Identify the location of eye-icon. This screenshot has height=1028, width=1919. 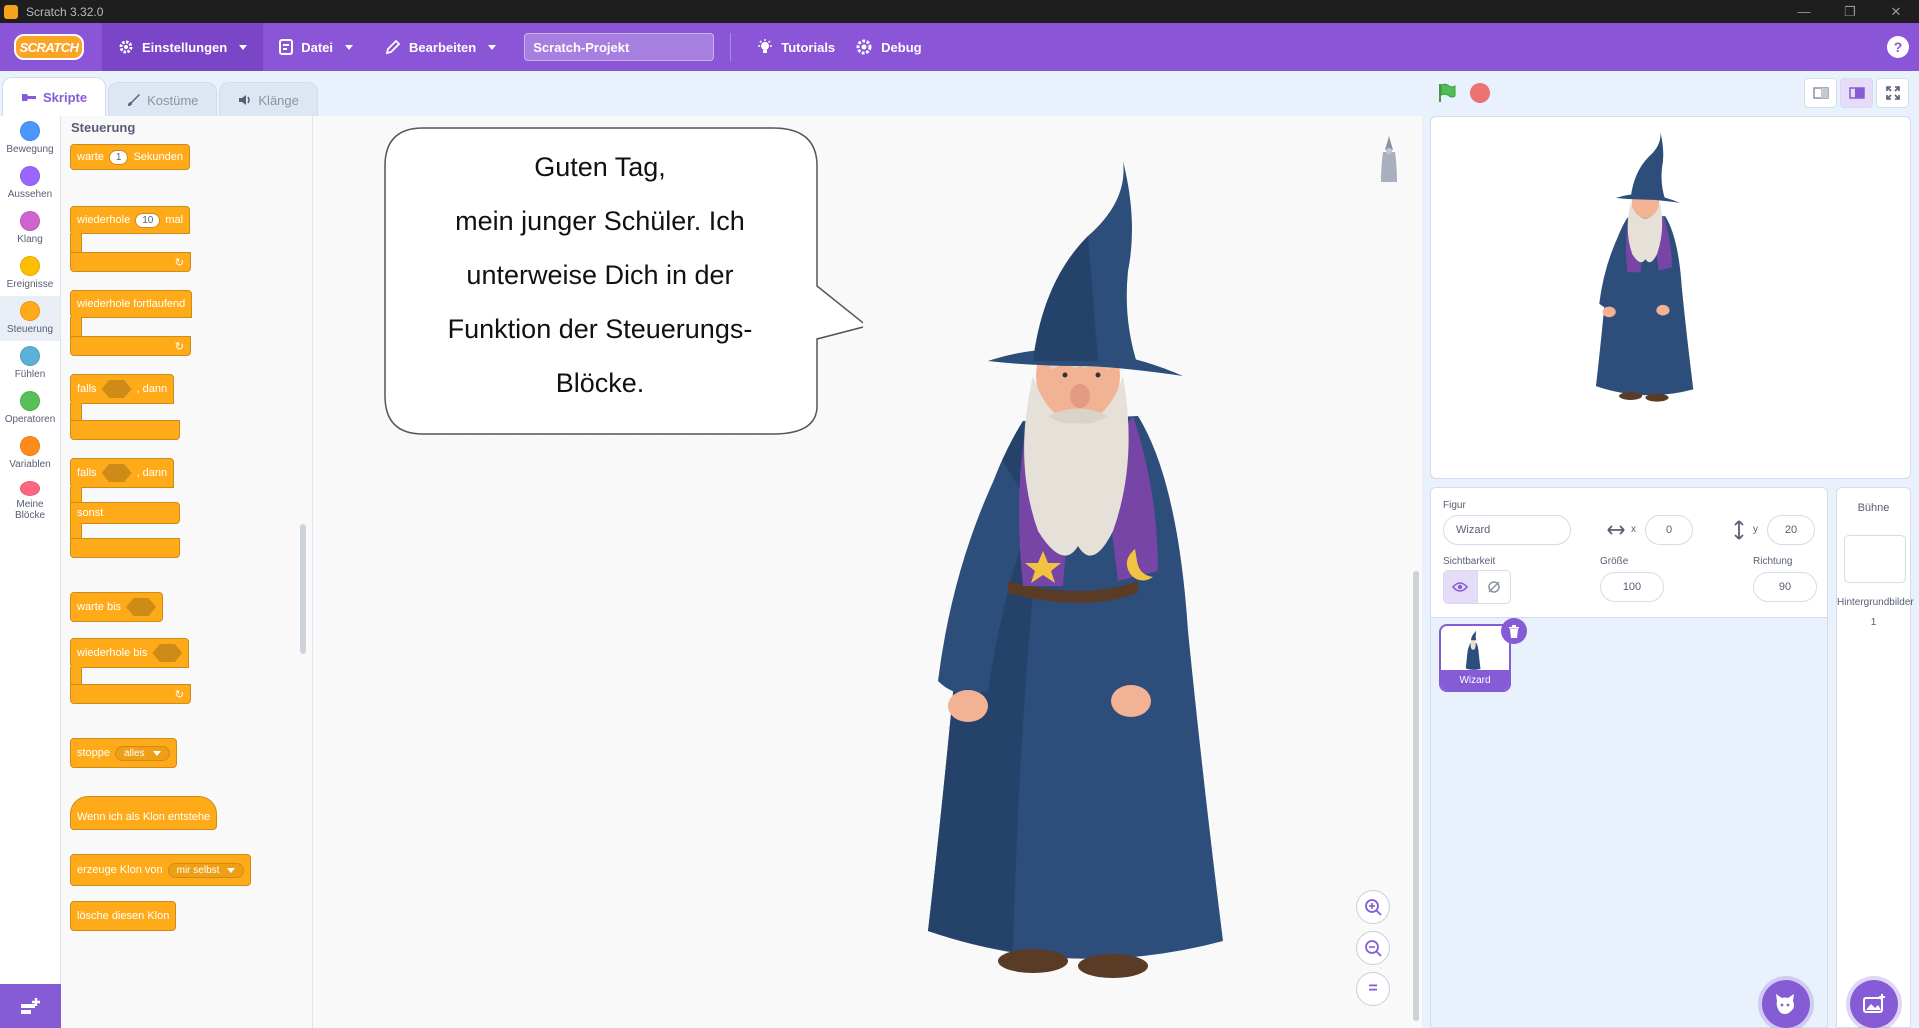
(1460, 587).